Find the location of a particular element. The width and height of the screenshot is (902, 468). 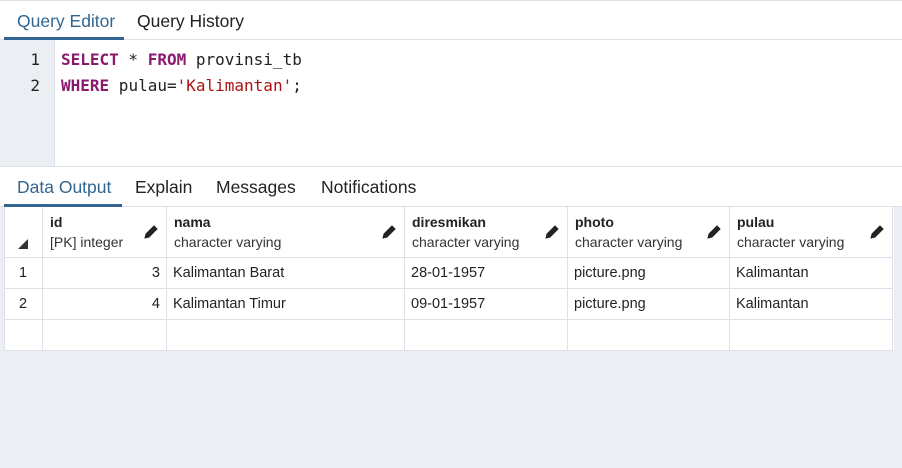

row-number: 1 is located at coordinates (24, 273).